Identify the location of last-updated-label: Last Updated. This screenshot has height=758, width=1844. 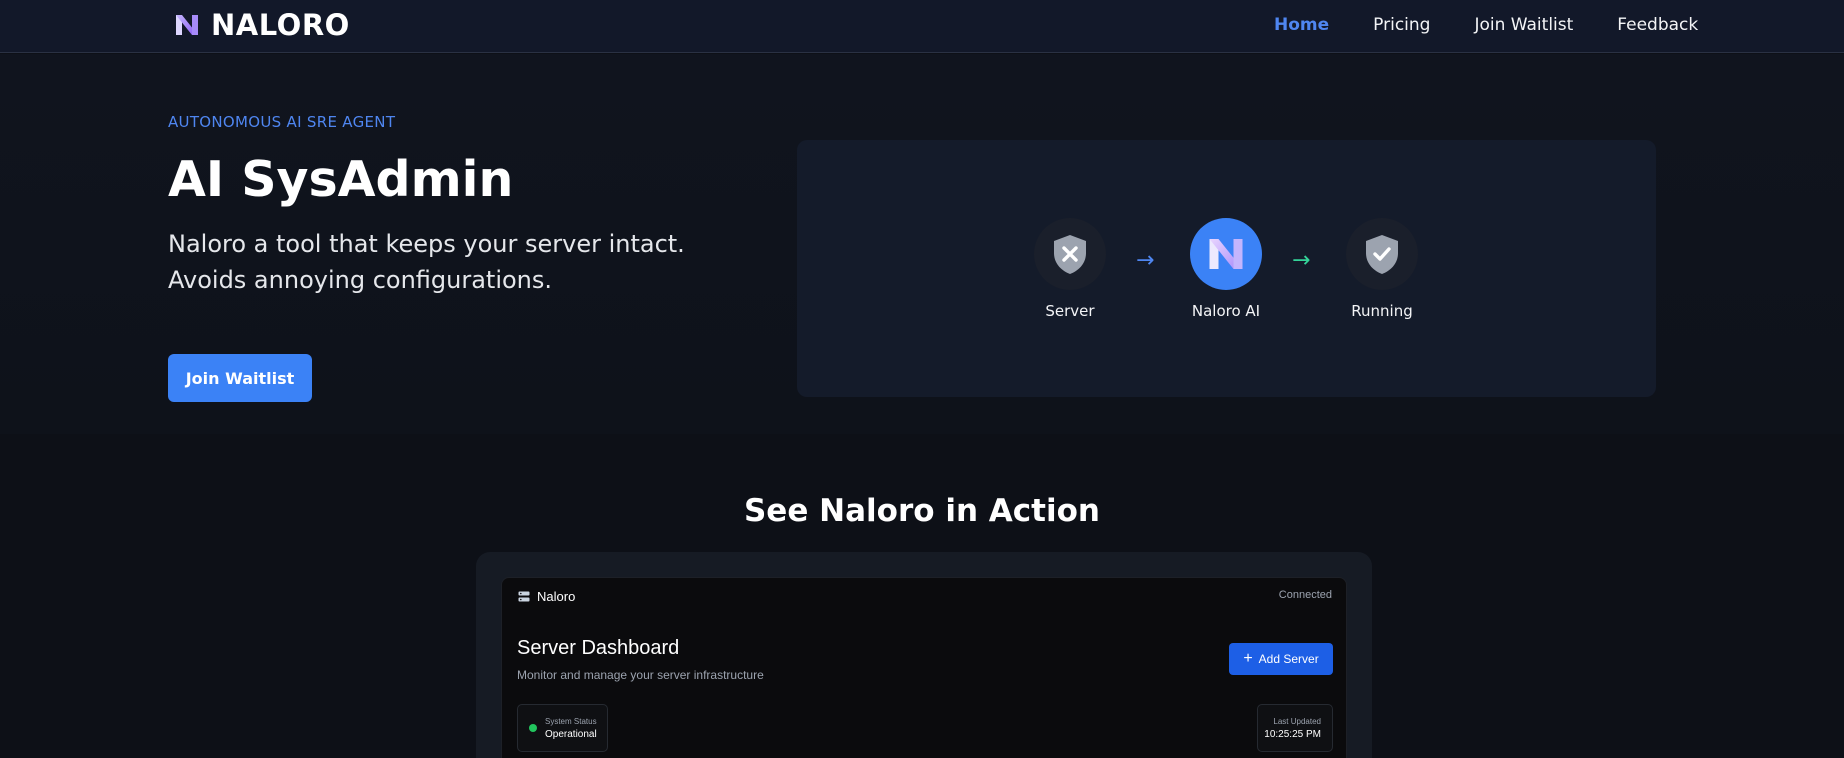
(1297, 721).